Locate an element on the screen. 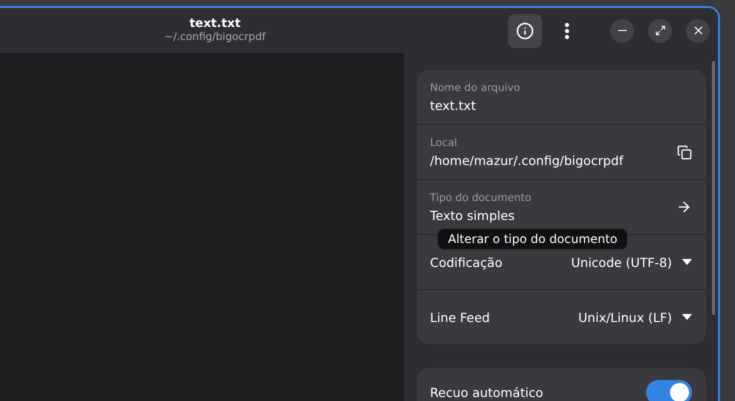 The width and height of the screenshot is (735, 401). dropdown-value: Unicode (UTF-8) is located at coordinates (621, 262).